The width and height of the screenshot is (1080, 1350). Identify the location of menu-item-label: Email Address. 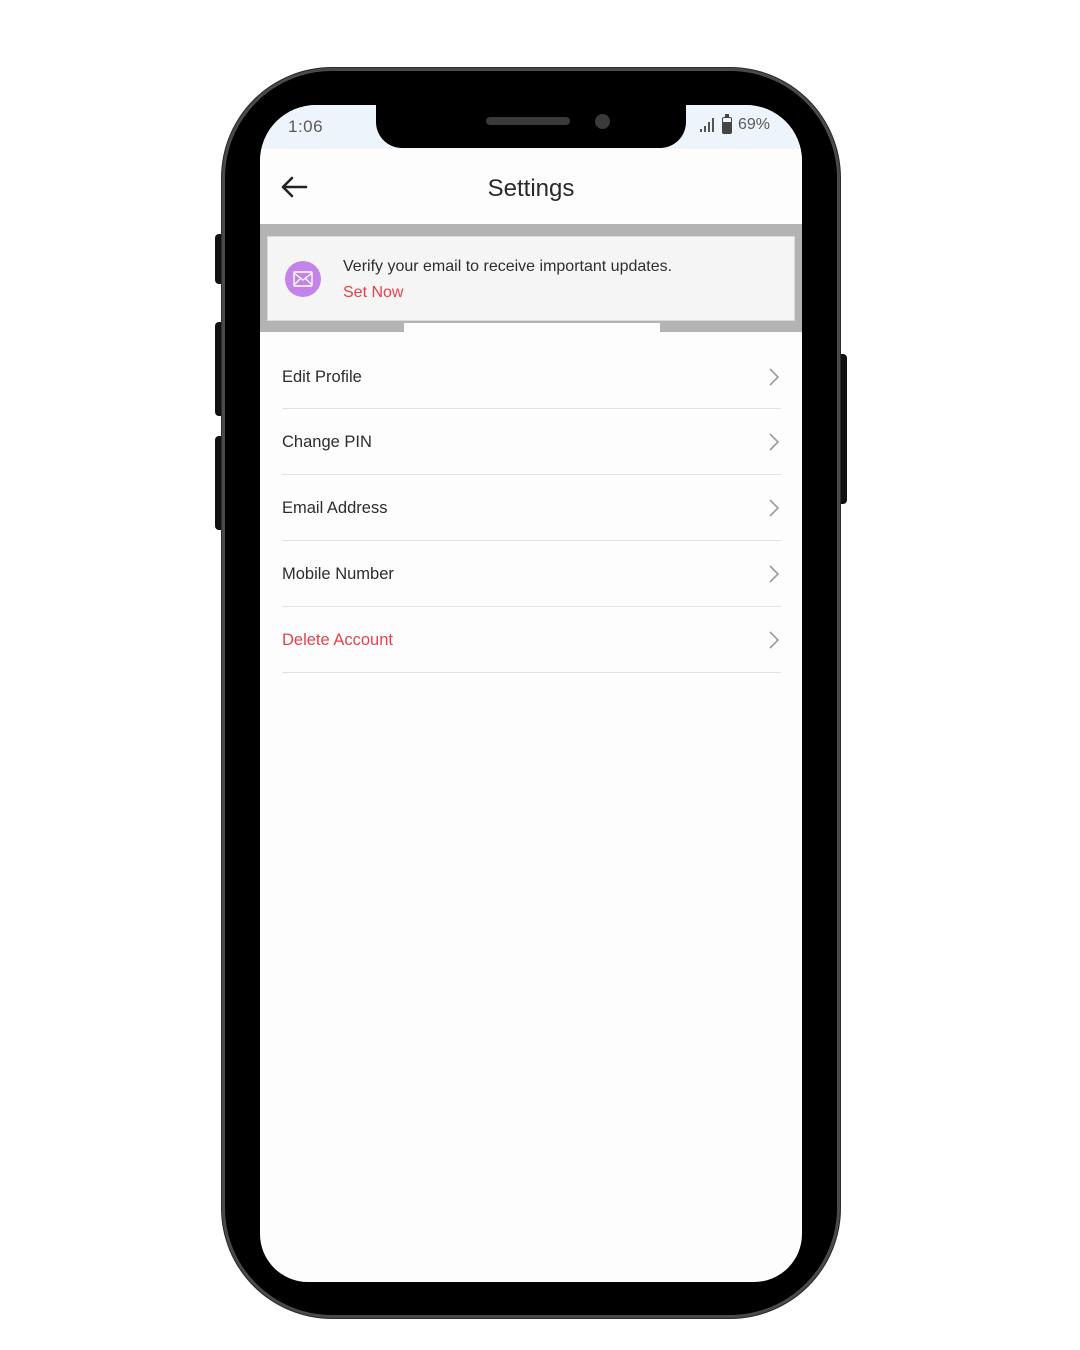
(335, 508).